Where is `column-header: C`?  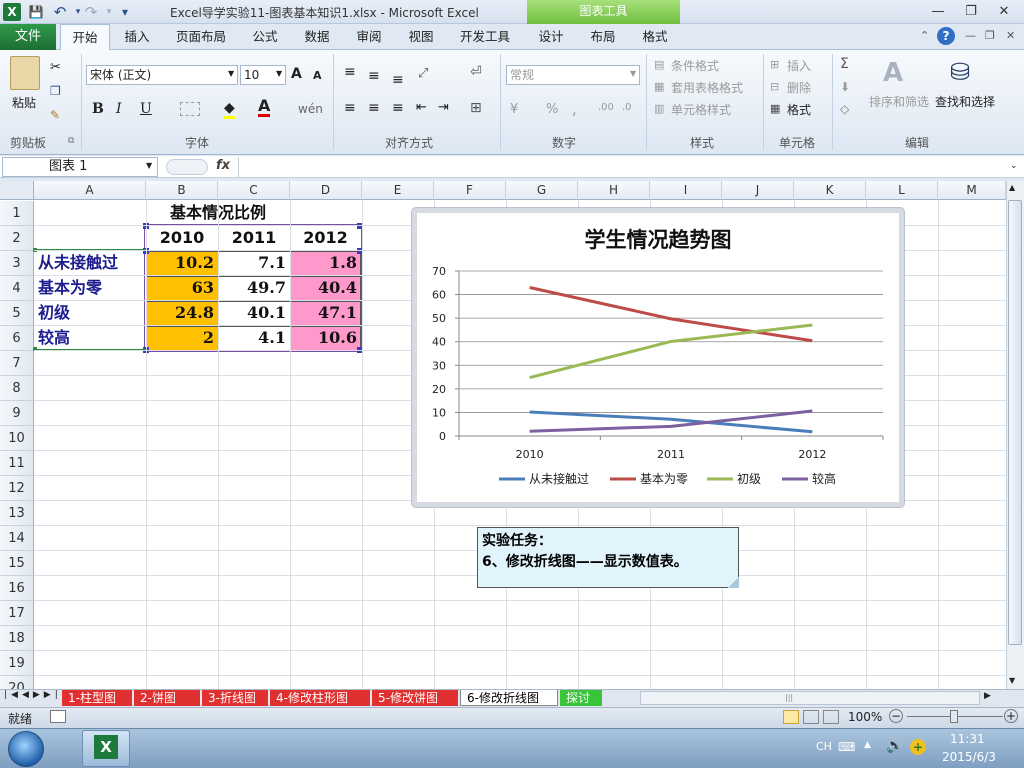
column-header: C is located at coordinates (254, 190).